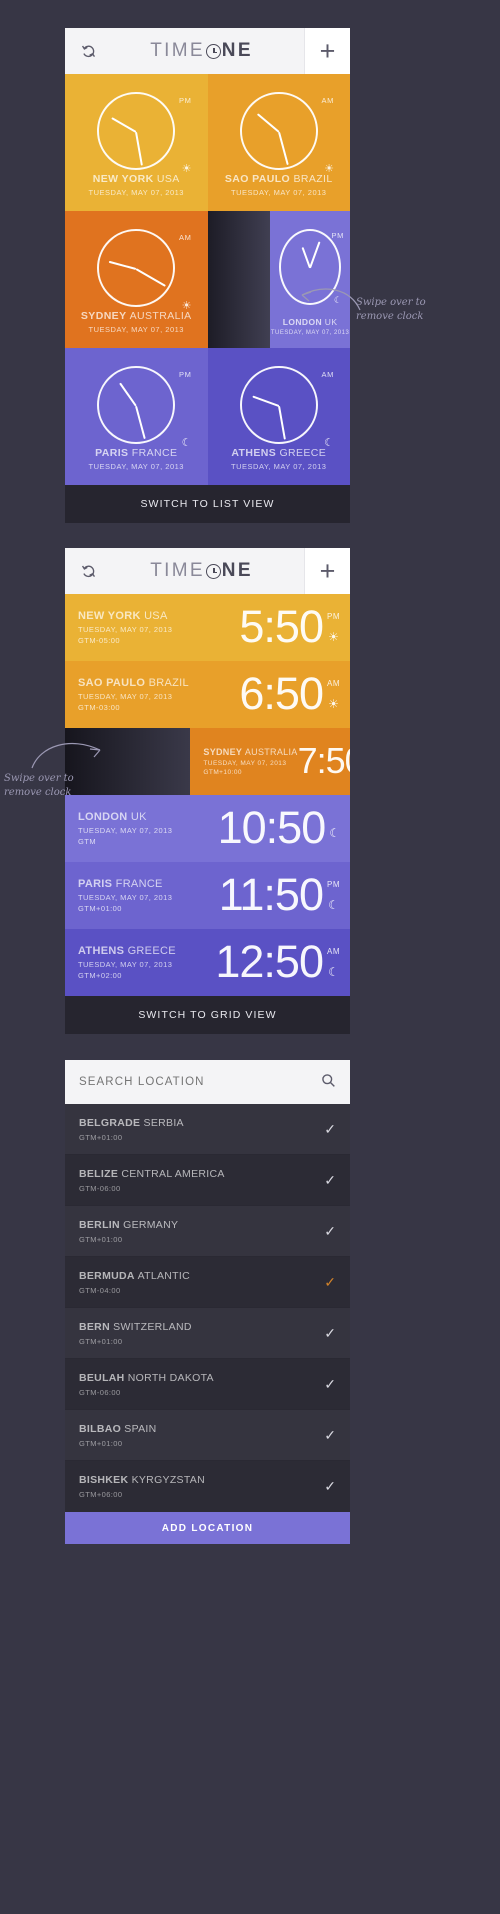  What do you see at coordinates (222, 772) in the screenshot?
I see `row-gmt: GTM+10:00` at bounding box center [222, 772].